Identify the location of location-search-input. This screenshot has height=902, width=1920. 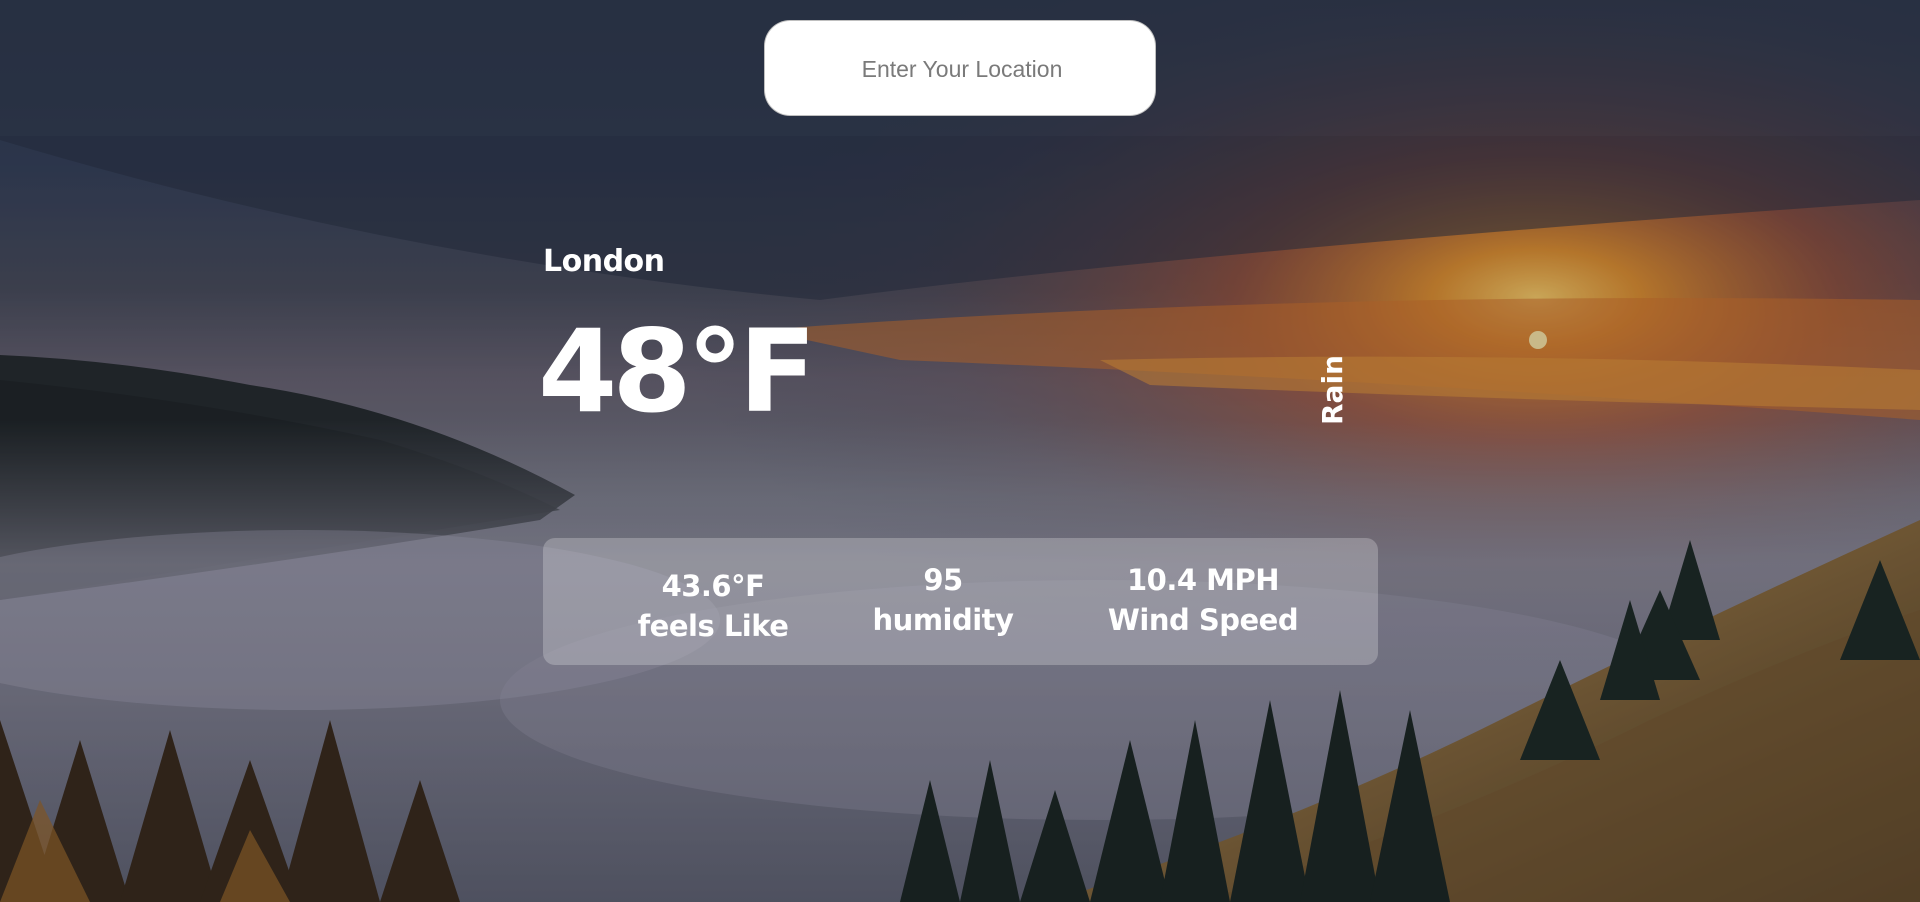
(962, 69).